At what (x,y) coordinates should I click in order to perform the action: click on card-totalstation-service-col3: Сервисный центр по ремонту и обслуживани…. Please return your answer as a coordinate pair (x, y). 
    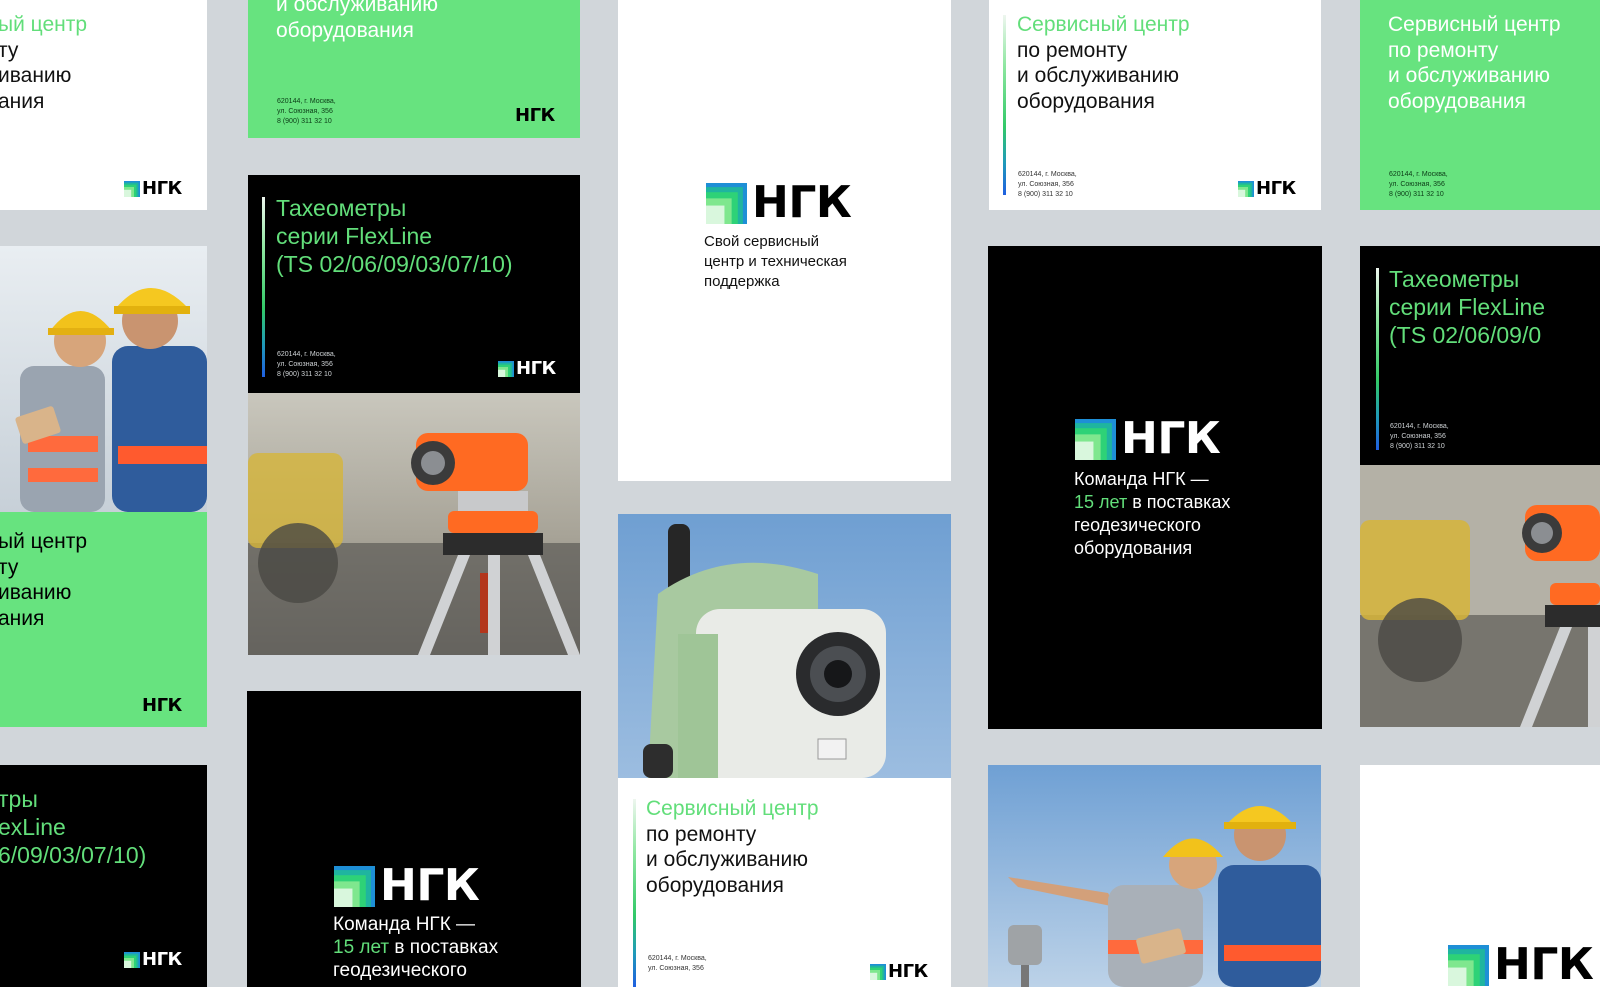
    Looking at the image, I should click on (784, 750).